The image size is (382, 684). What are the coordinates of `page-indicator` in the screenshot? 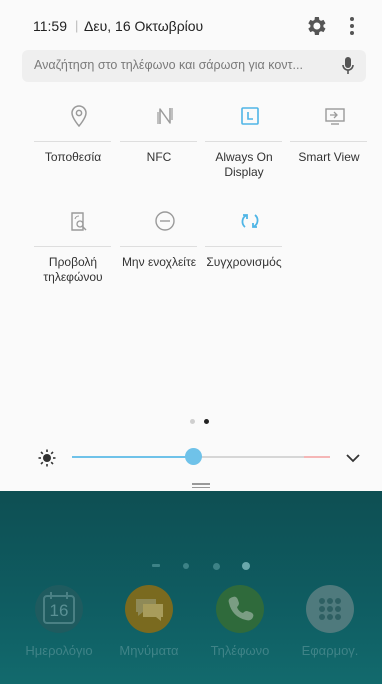 It's located at (202, 423).